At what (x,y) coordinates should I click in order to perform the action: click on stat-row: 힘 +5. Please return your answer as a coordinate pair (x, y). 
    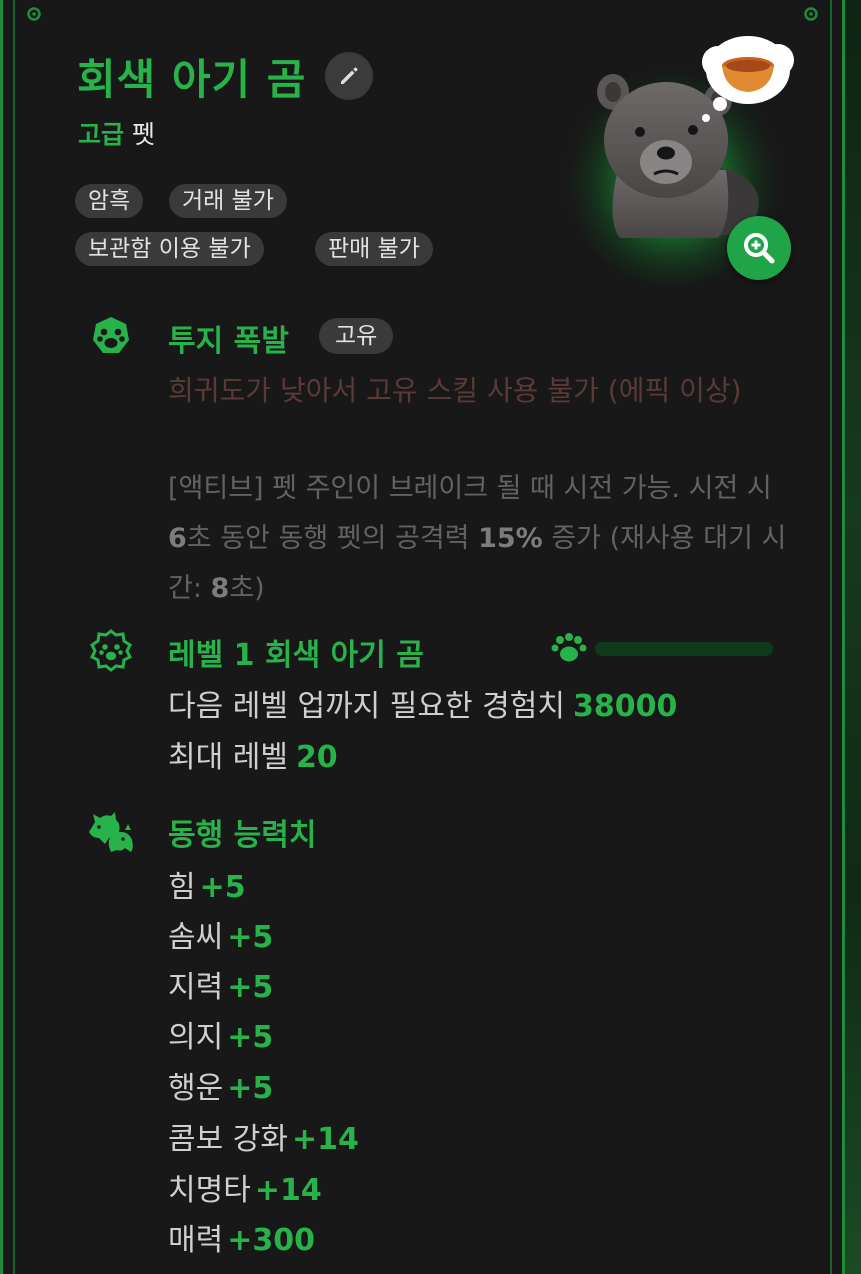
    Looking at the image, I should click on (207, 887).